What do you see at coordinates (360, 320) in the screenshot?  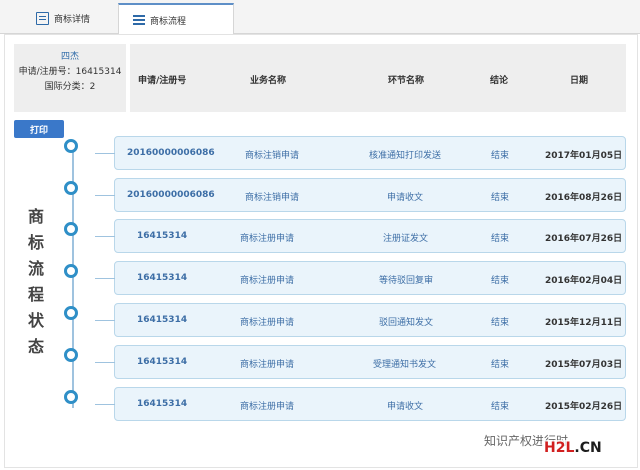 I see `timeline-row: 16415314 商标注册申请 驳回通知发文 结束 2015年12月11日` at bounding box center [360, 320].